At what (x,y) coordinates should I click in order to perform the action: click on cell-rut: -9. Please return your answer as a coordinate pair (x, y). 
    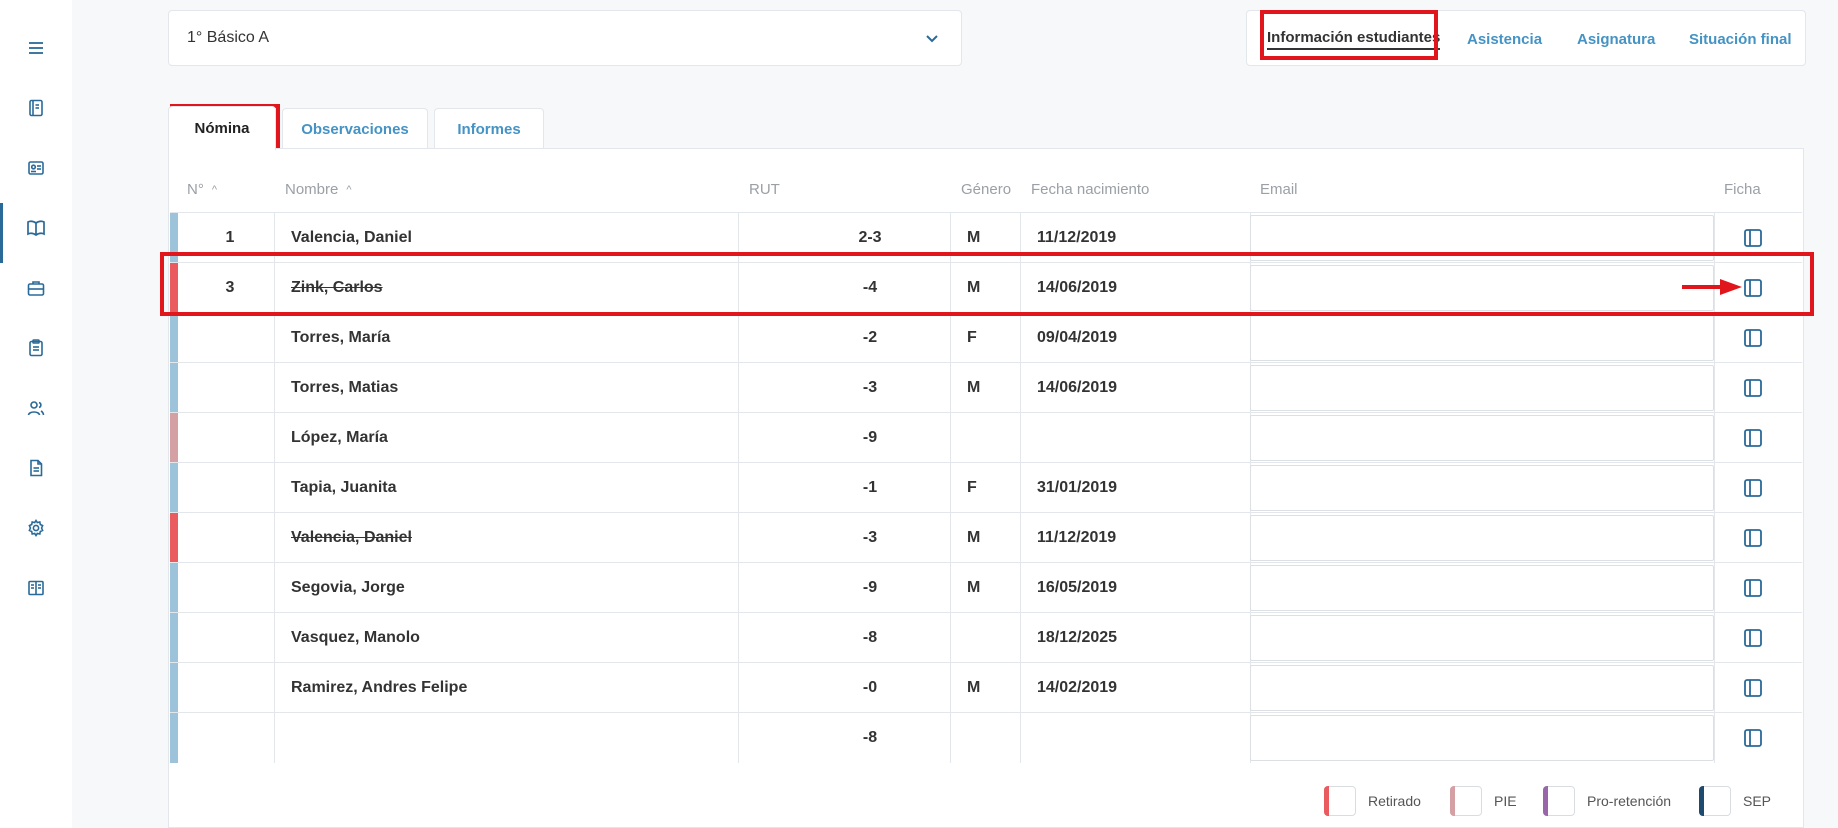
    Looking at the image, I should click on (870, 587).